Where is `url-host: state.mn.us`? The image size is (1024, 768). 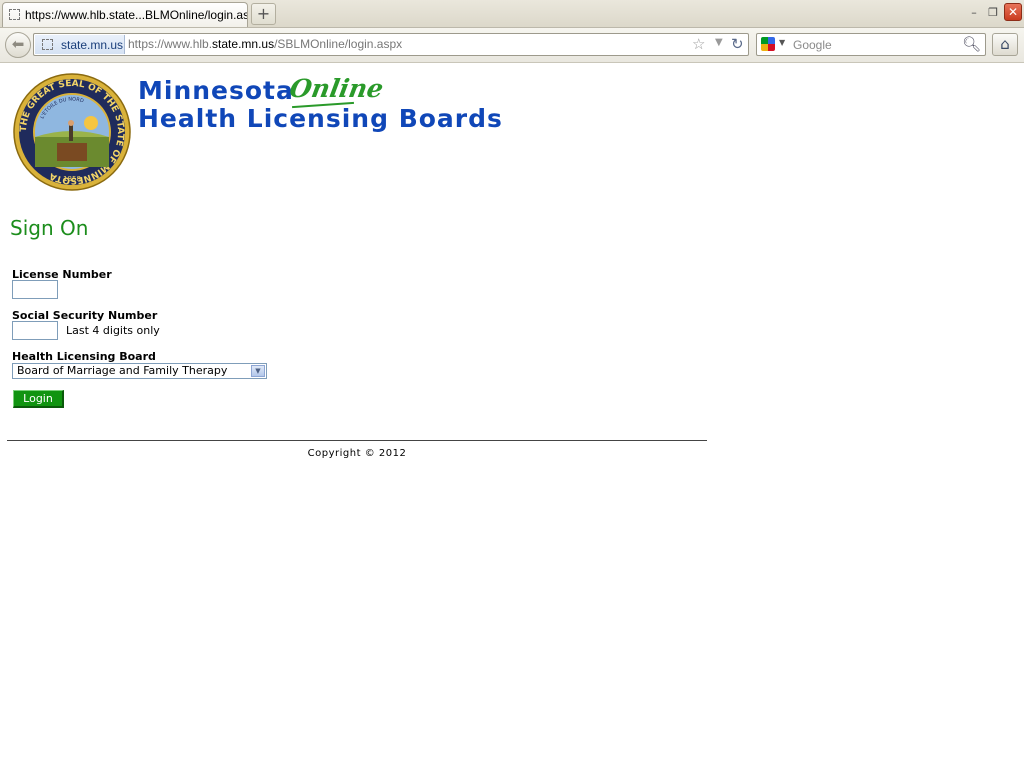 url-host: state.mn.us is located at coordinates (243, 44).